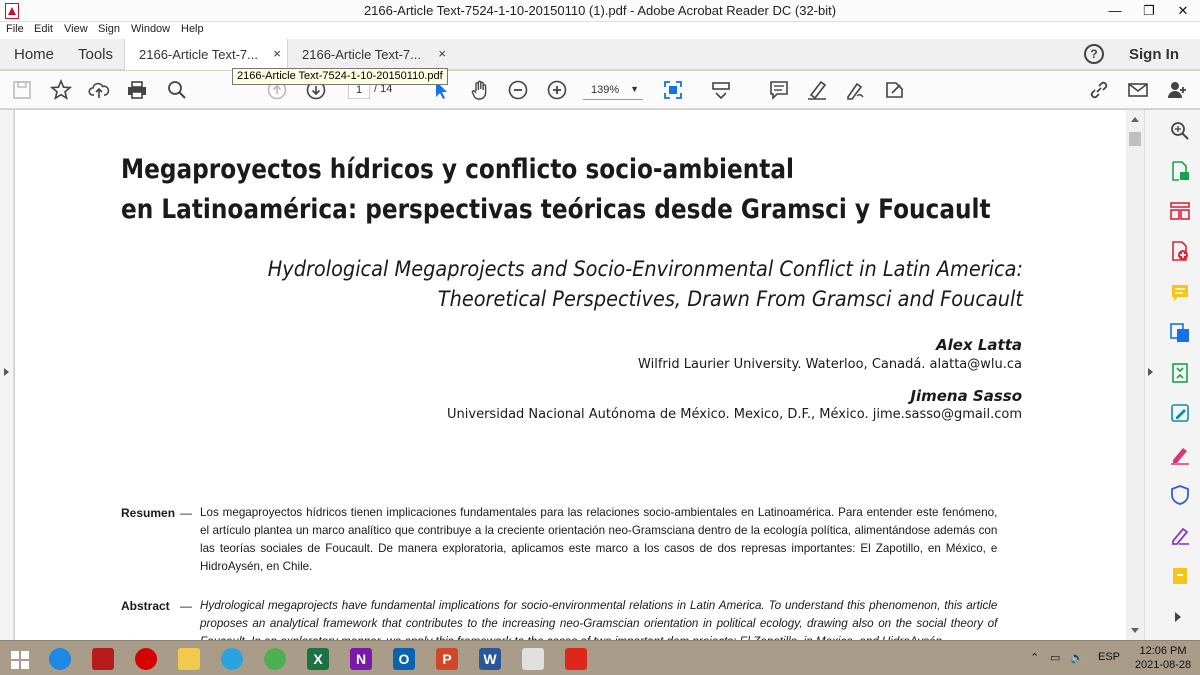 This screenshot has height=675, width=1200. What do you see at coordinates (1183, 11) in the screenshot?
I see `close-window-button: ✕` at bounding box center [1183, 11].